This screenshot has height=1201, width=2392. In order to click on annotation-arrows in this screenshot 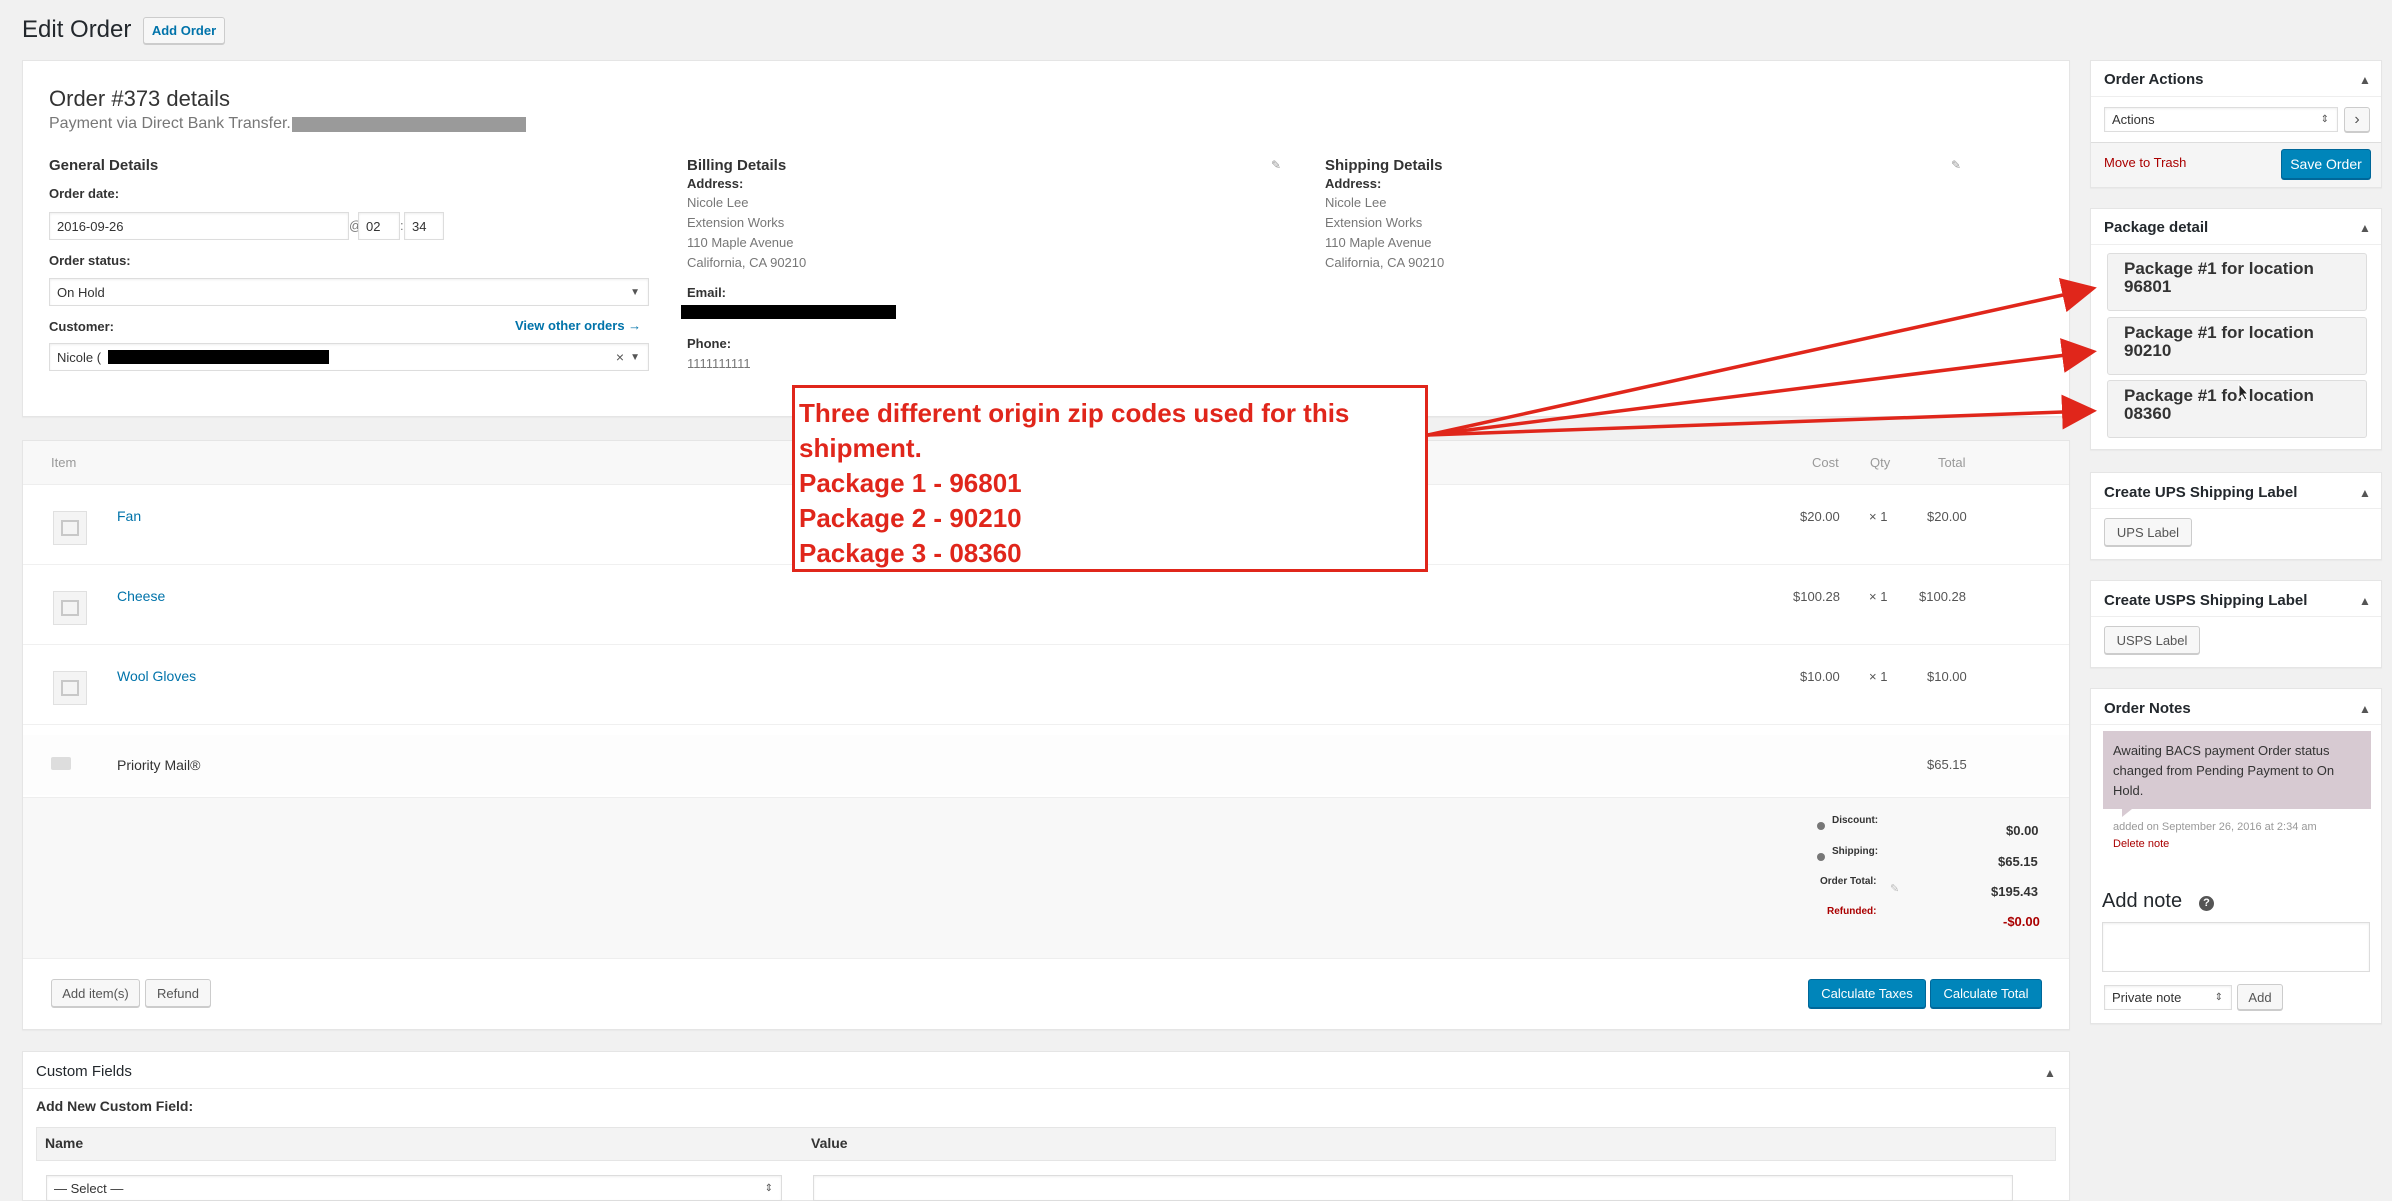, I will do `click(1762, 357)`.